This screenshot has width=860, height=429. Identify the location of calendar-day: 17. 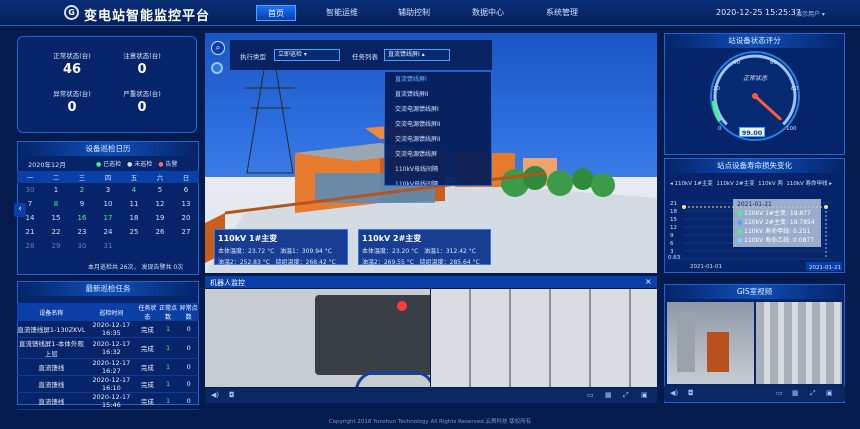
(108, 218).